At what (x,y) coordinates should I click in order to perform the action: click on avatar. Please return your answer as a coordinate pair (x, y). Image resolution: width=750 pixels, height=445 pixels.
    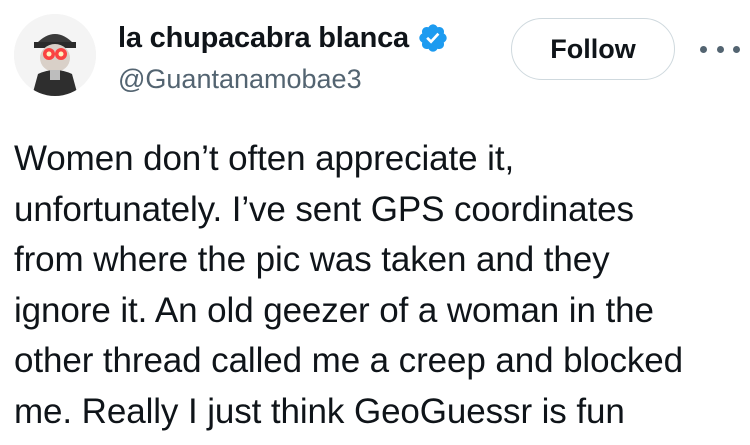
    Looking at the image, I should click on (55, 55).